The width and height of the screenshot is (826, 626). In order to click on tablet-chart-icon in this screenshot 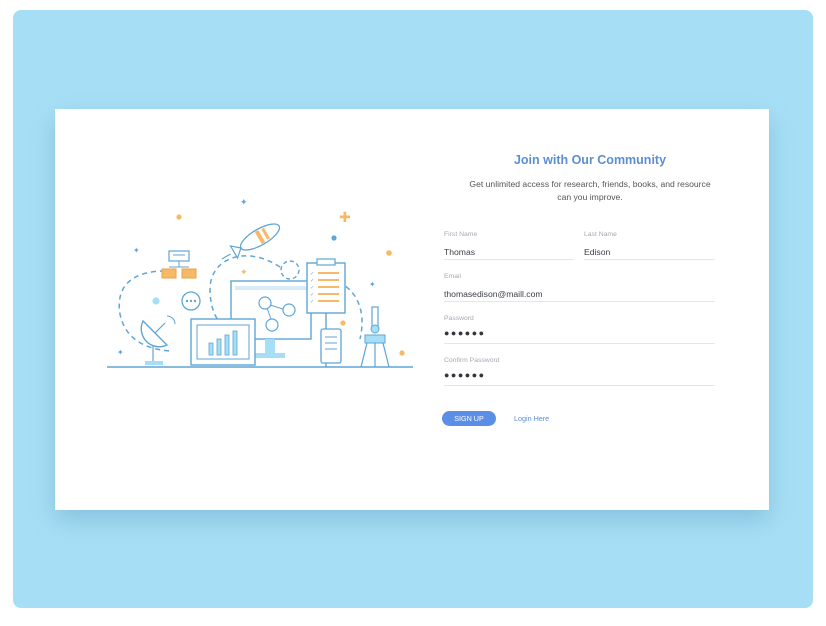, I will do `click(223, 342)`.